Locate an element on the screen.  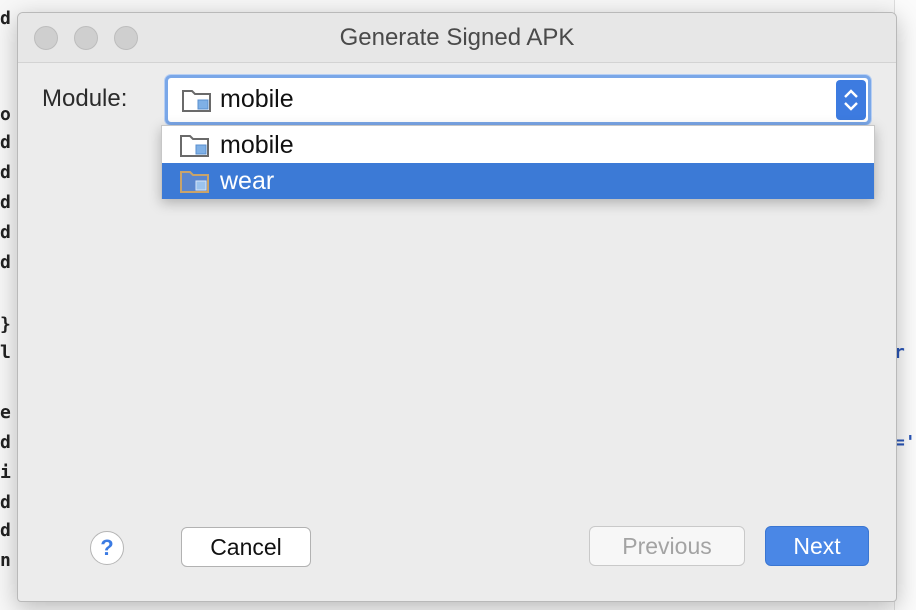
code-glyph: l is located at coordinates (5, 352).